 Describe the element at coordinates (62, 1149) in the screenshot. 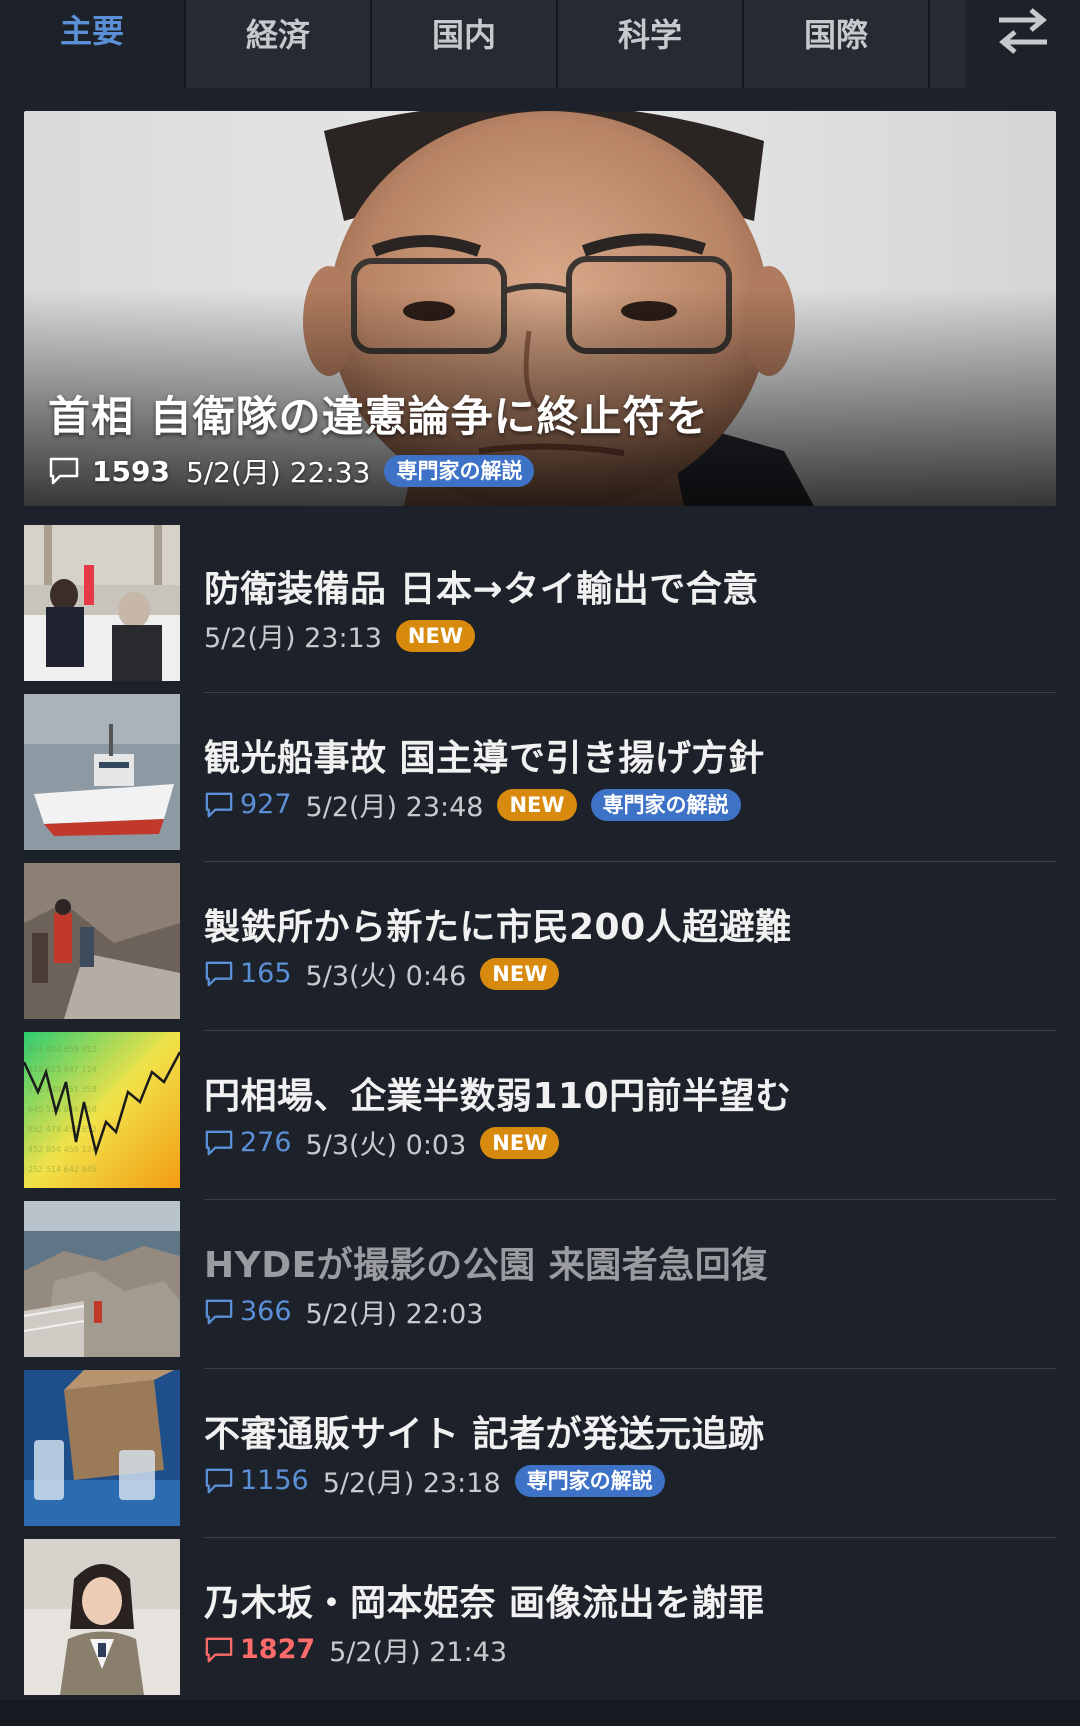

I see `svg-text: 452 854 458 124` at that location.